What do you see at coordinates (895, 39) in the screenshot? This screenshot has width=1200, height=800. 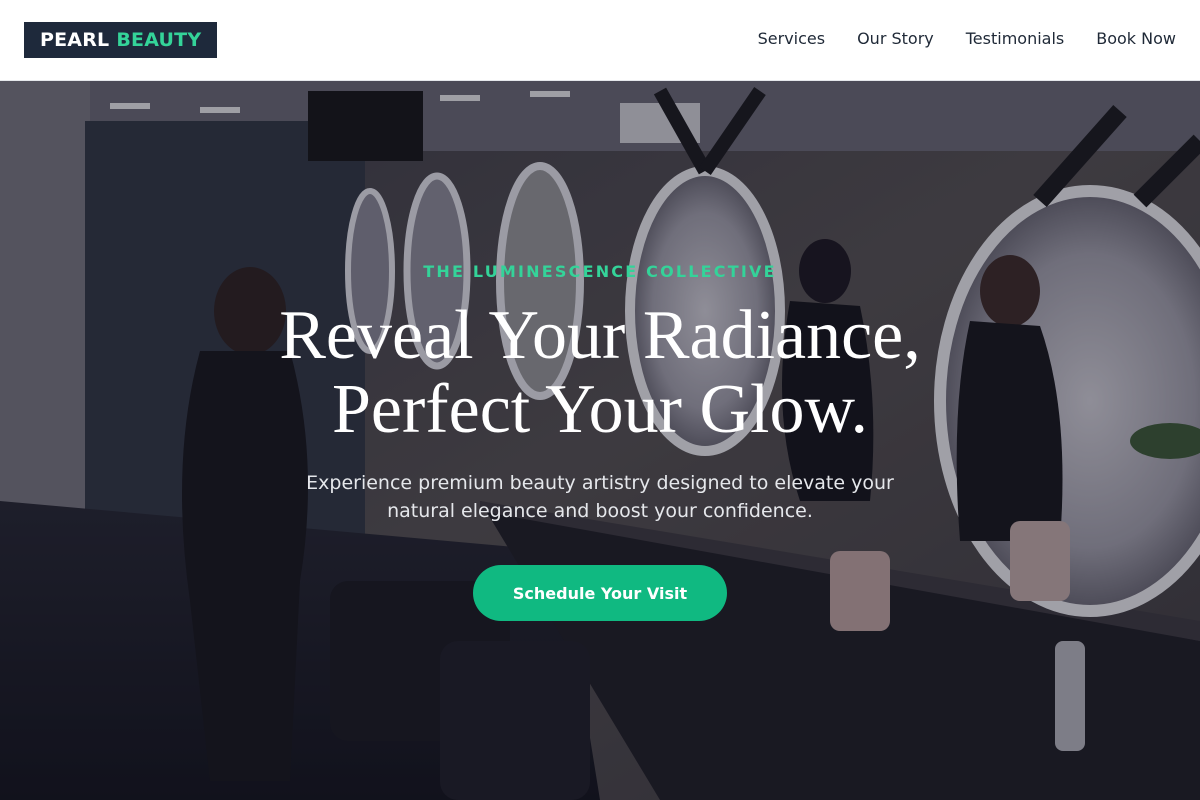 I see `nav-link-our-story: Our Story` at bounding box center [895, 39].